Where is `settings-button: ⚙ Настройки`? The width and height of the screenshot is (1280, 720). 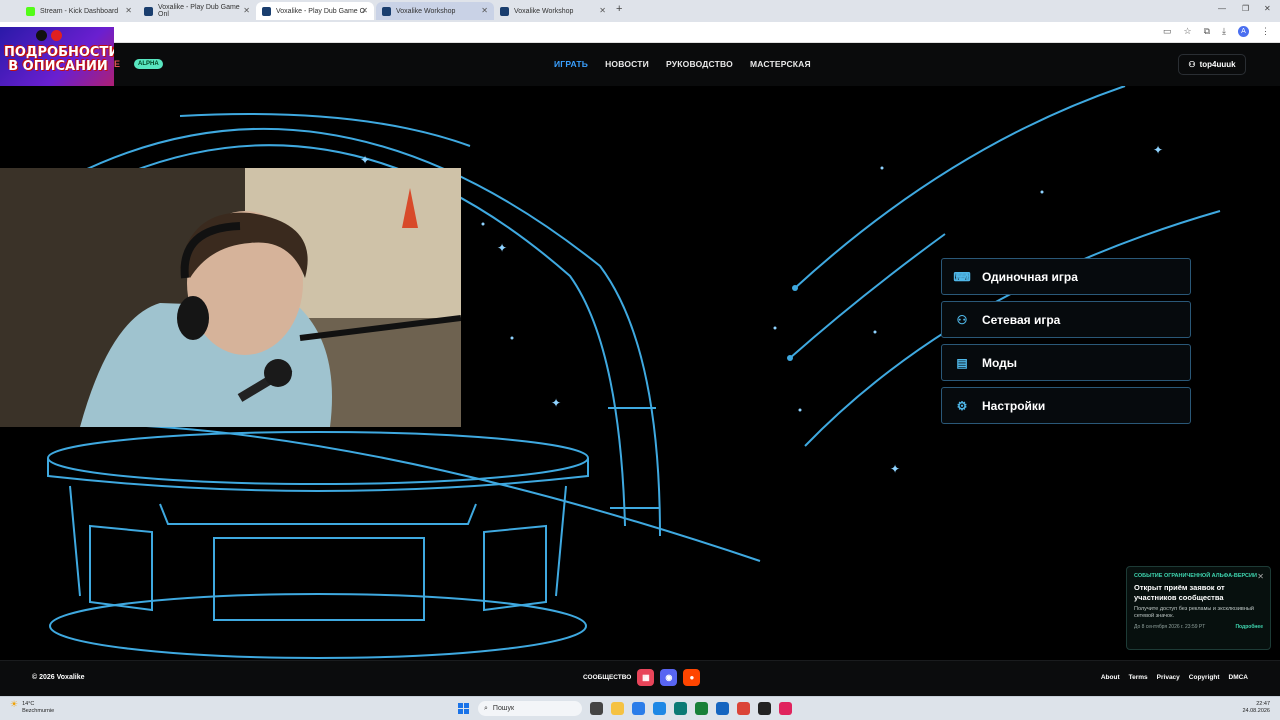 settings-button: ⚙ Настройки is located at coordinates (1066, 405).